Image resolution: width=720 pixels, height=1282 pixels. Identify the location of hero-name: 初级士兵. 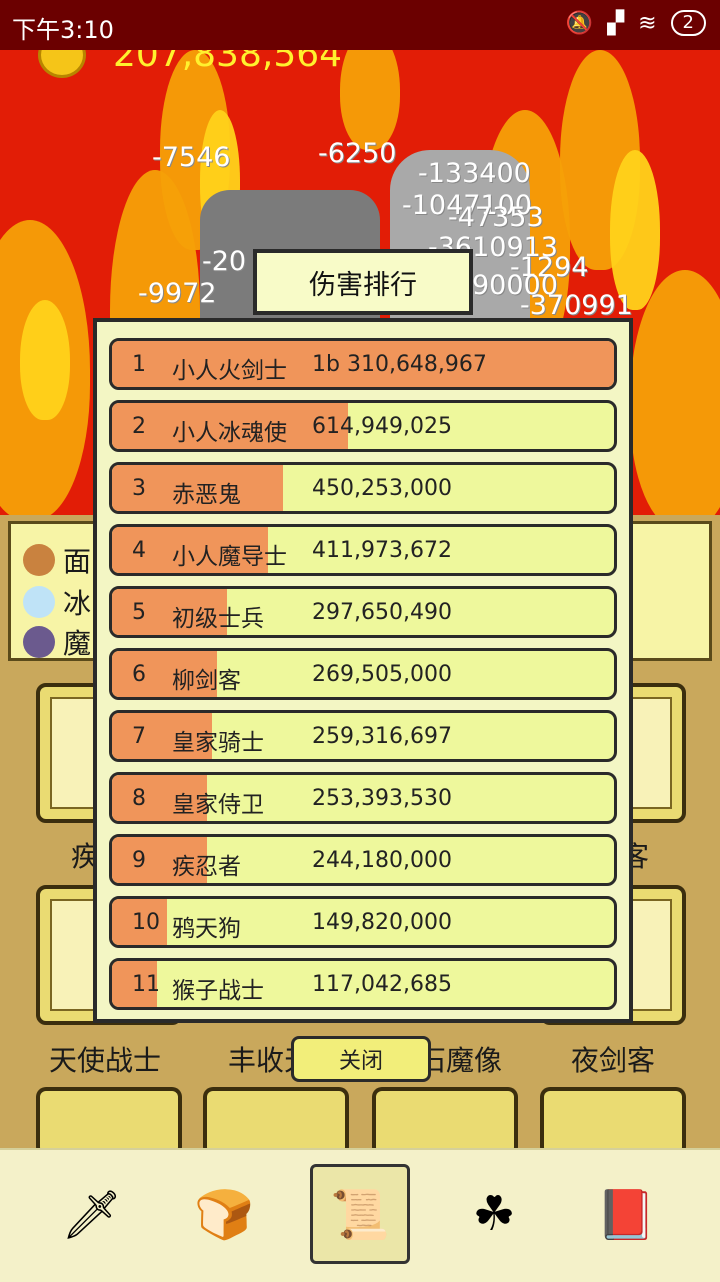
(218, 619).